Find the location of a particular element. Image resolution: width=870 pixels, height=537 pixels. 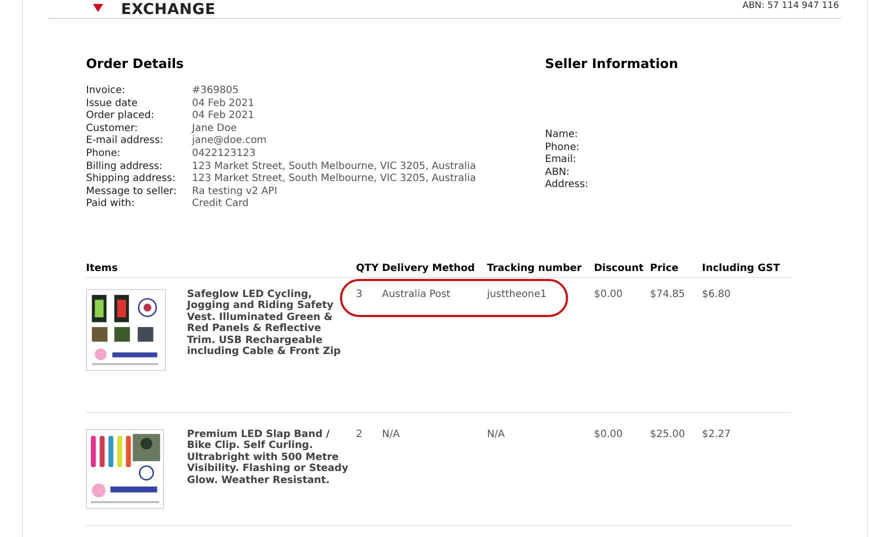

section-title: Seller Information is located at coordinates (611, 65).